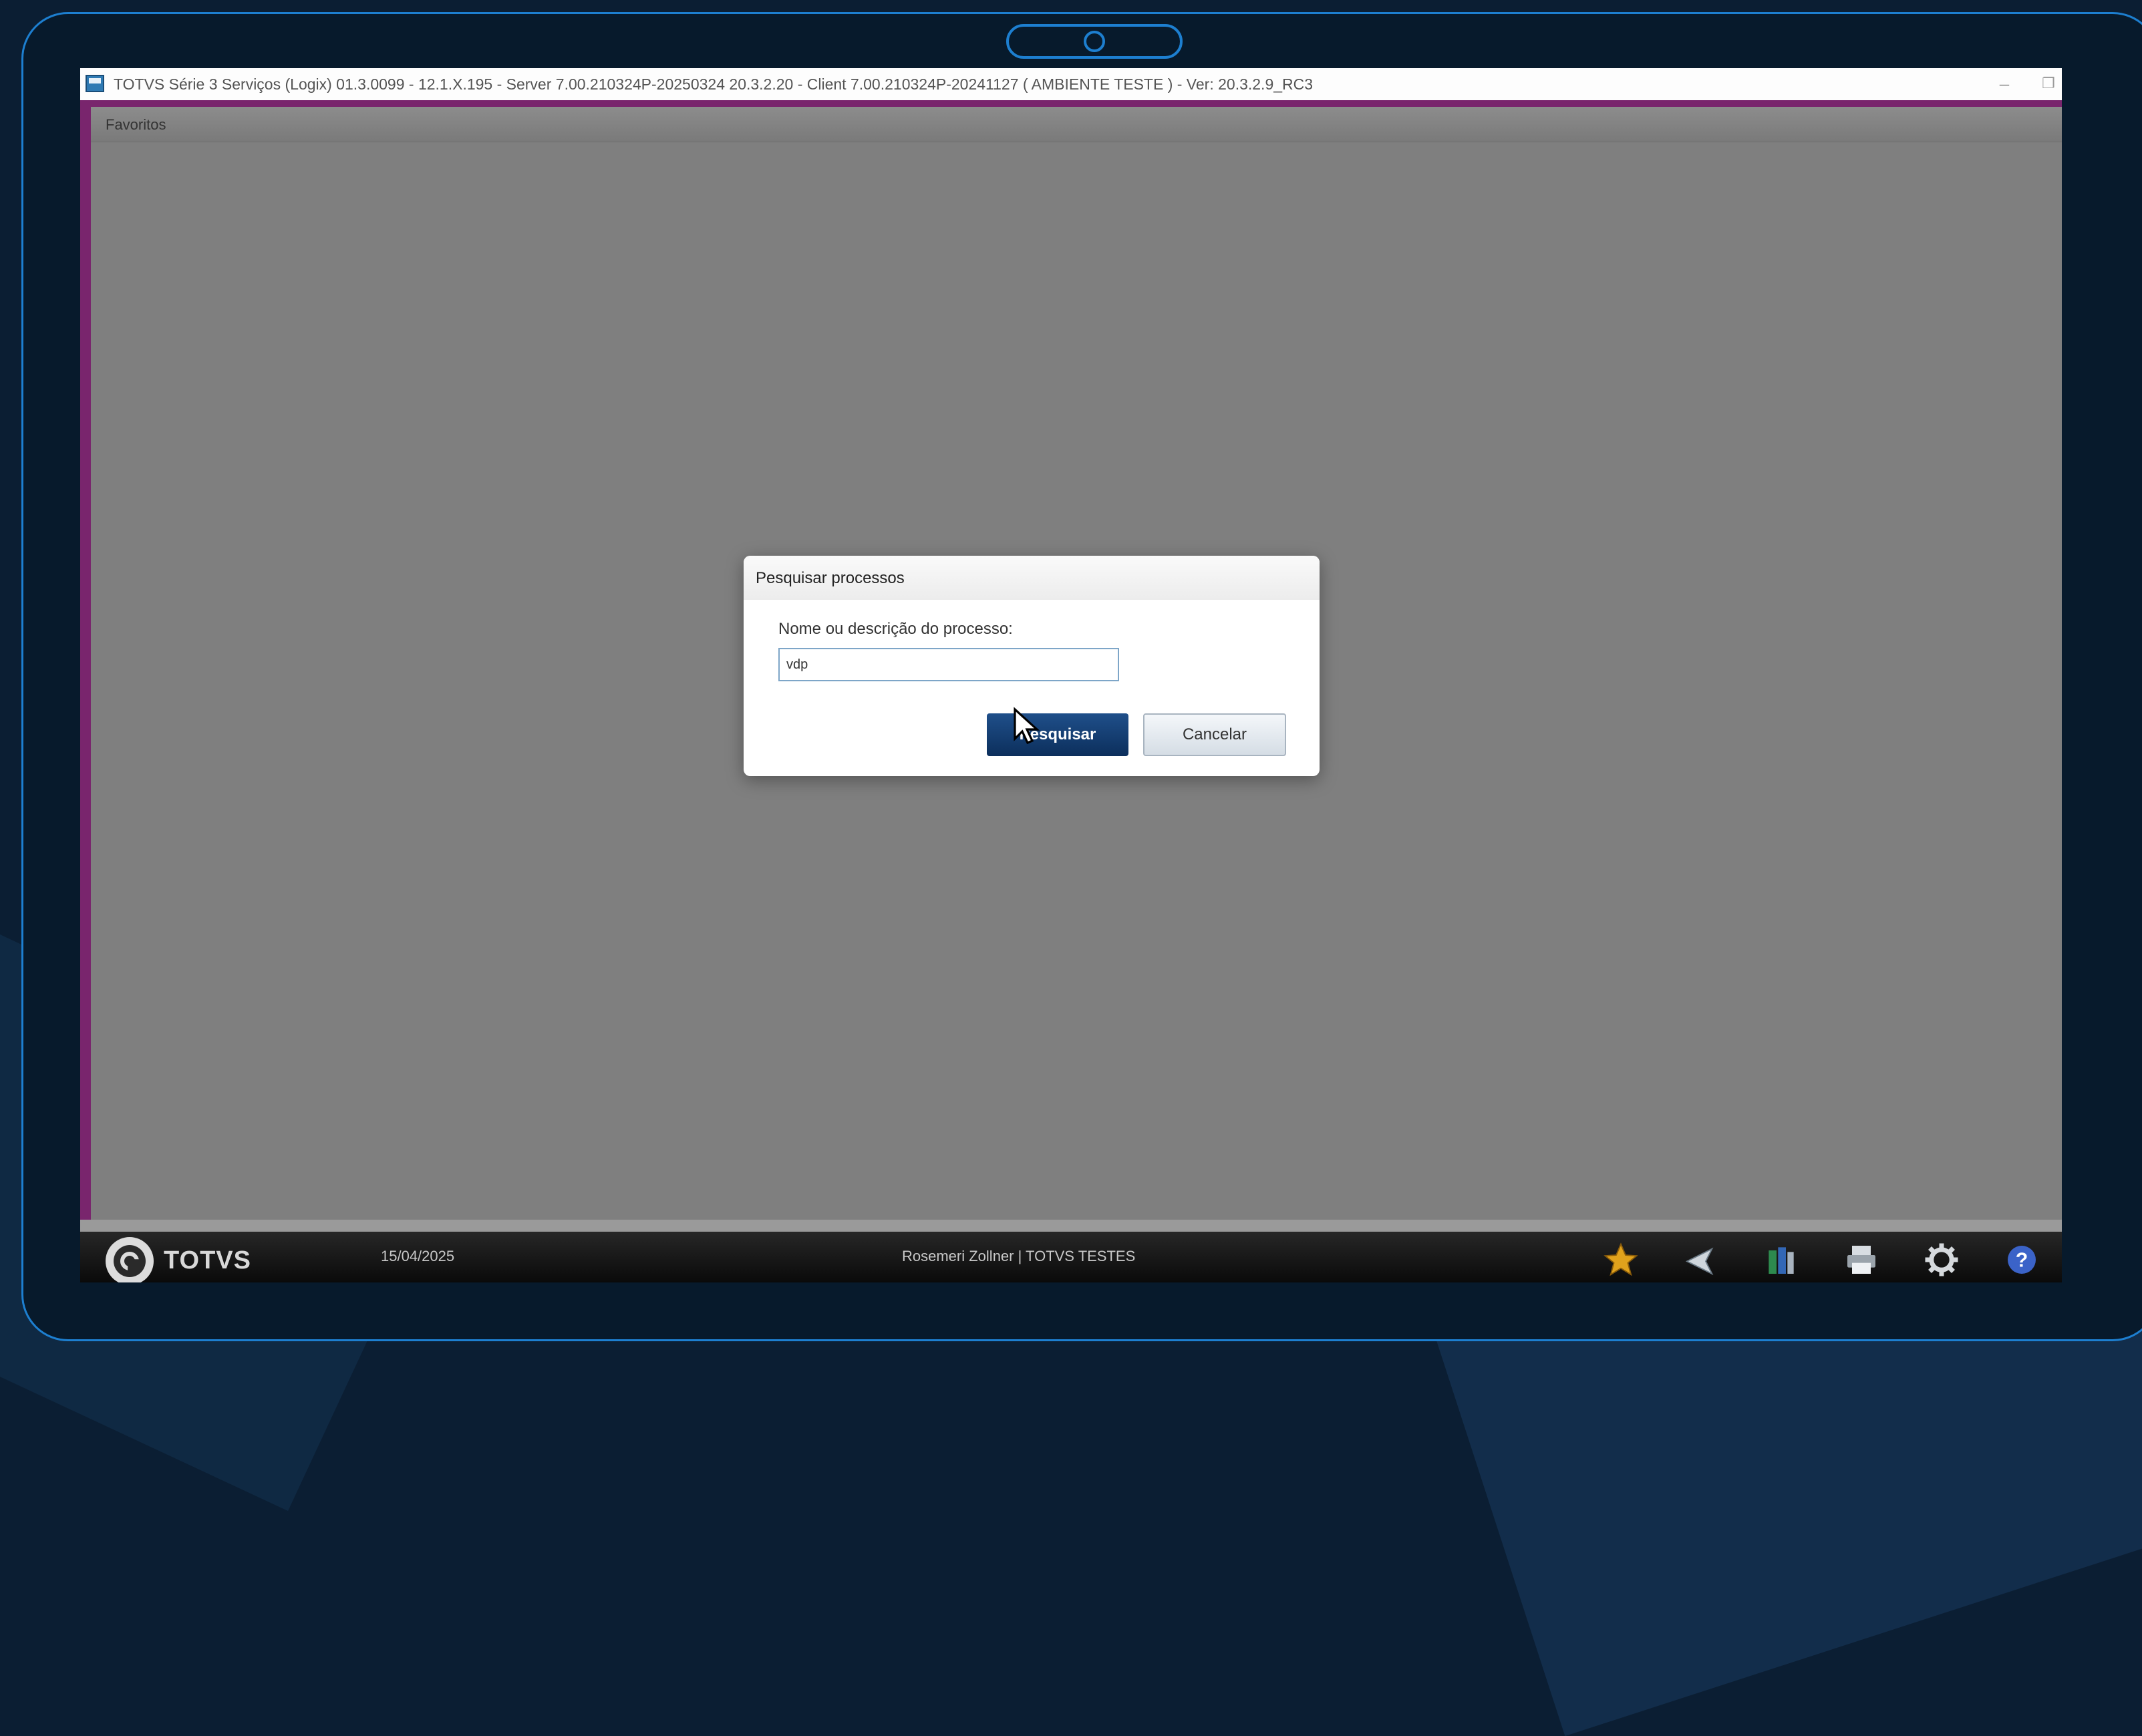  I want to click on close-button: ✕, so click(2061, 84).